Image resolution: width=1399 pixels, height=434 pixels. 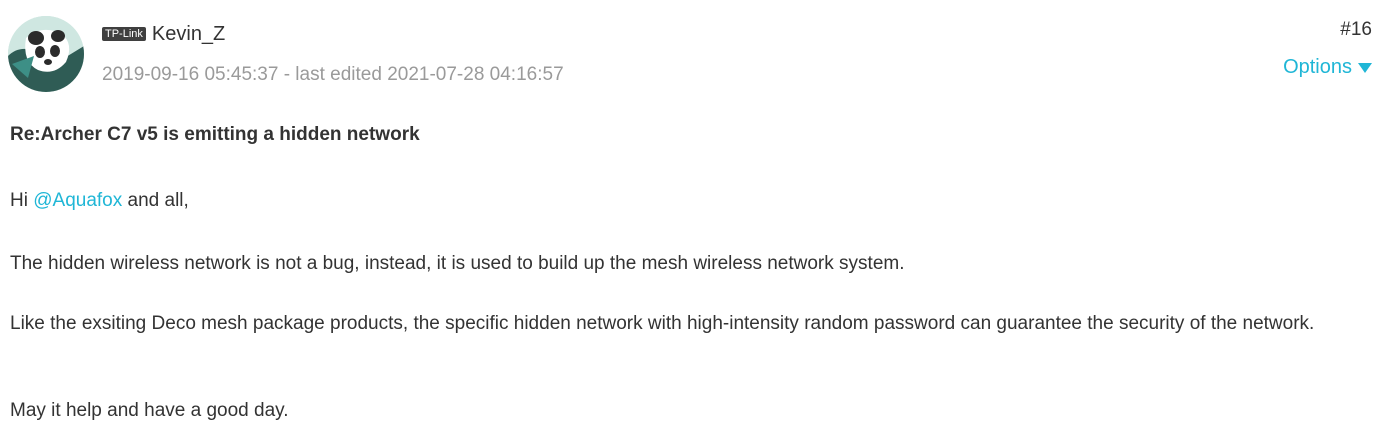 What do you see at coordinates (124, 34) in the screenshot?
I see `brand-badge: TP-Link` at bounding box center [124, 34].